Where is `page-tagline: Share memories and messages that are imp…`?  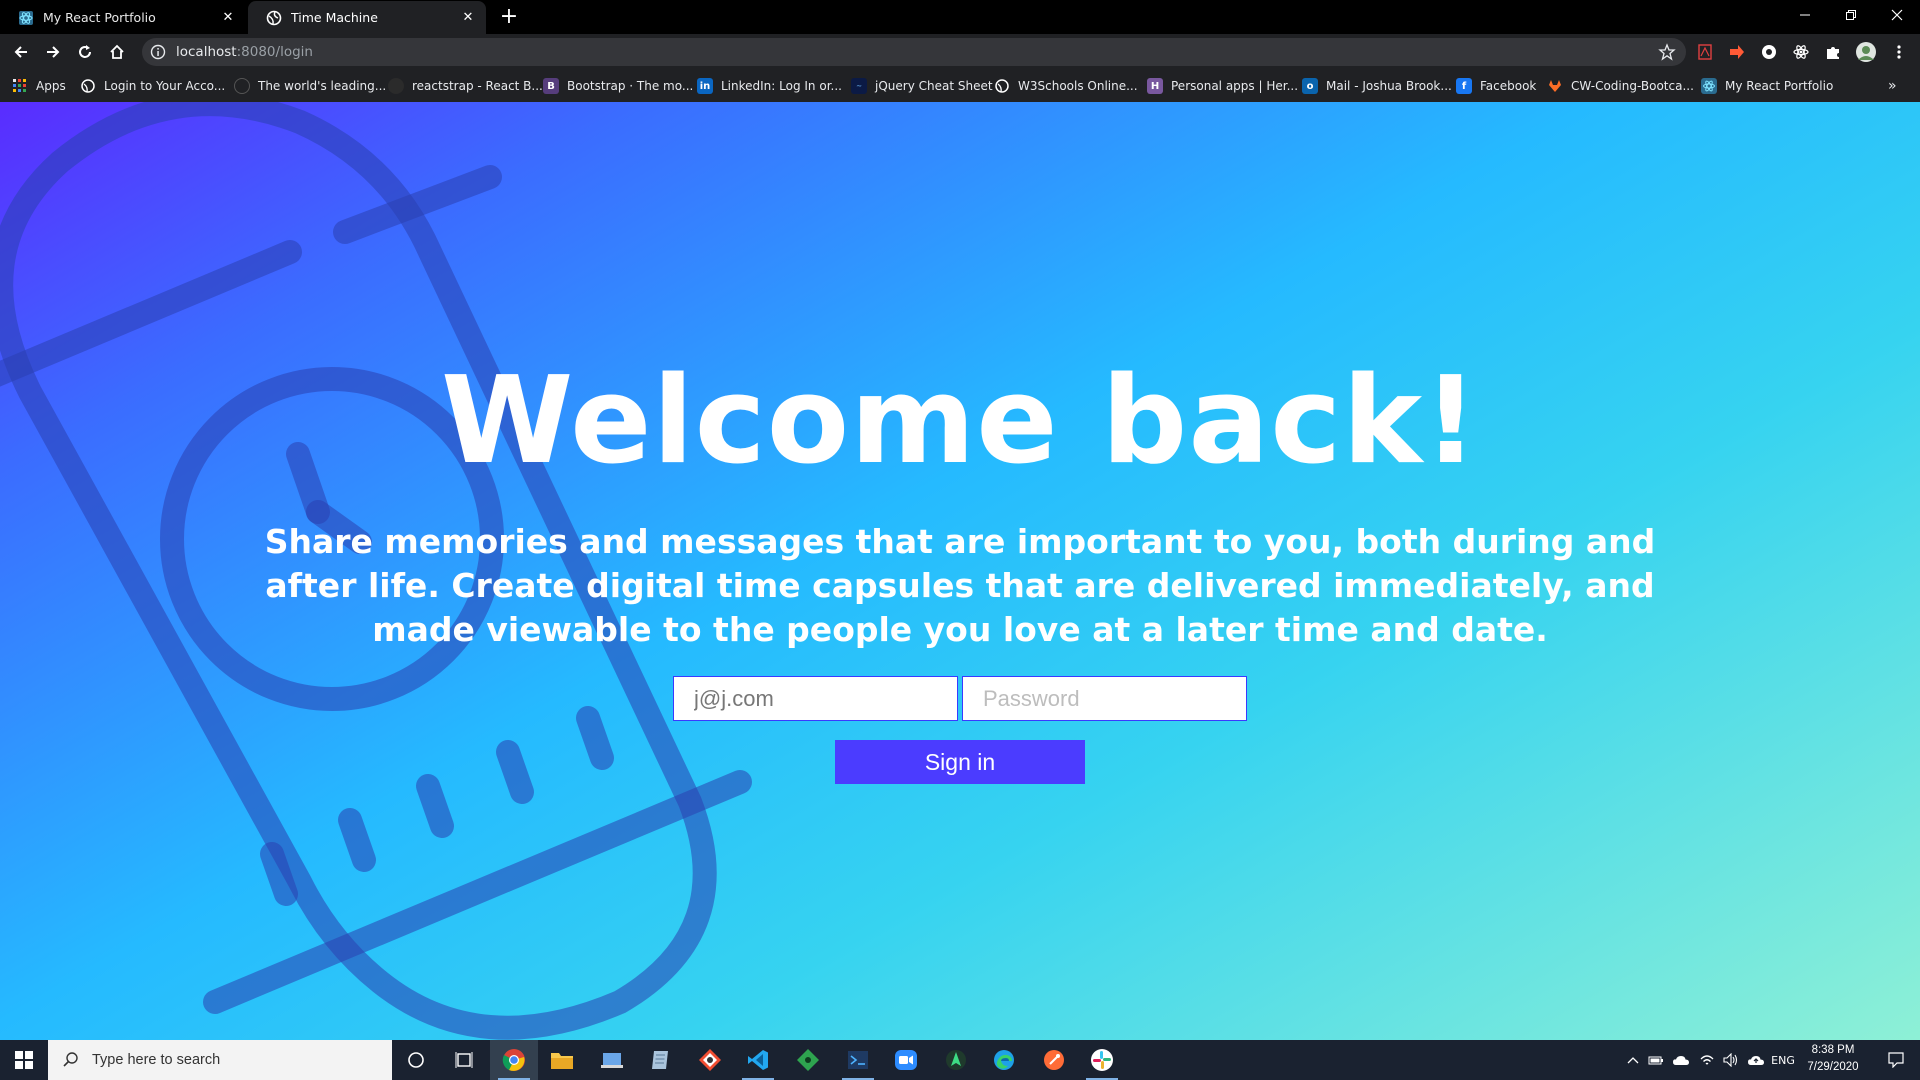 page-tagline: Share memories and messages that are imp… is located at coordinates (960, 585).